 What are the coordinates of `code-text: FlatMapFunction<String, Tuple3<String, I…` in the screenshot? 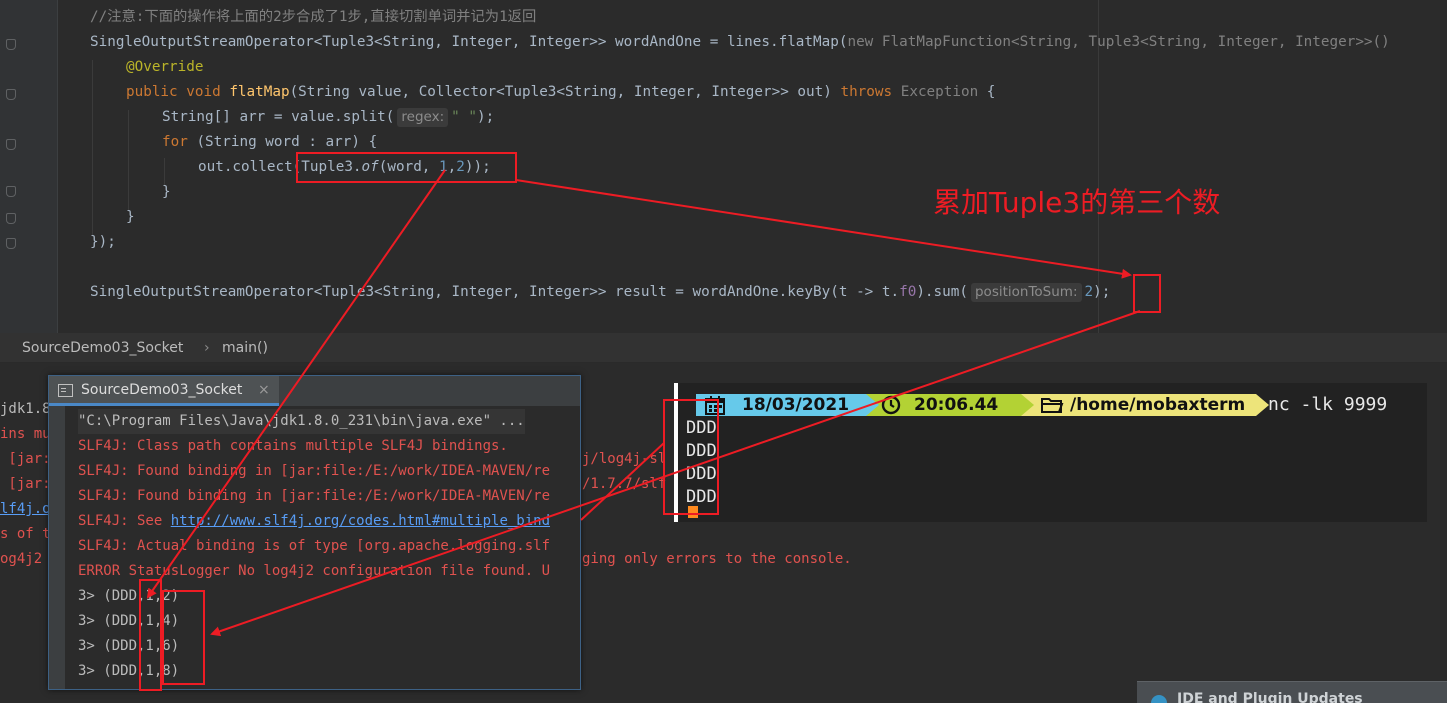 It's located at (1135, 42).